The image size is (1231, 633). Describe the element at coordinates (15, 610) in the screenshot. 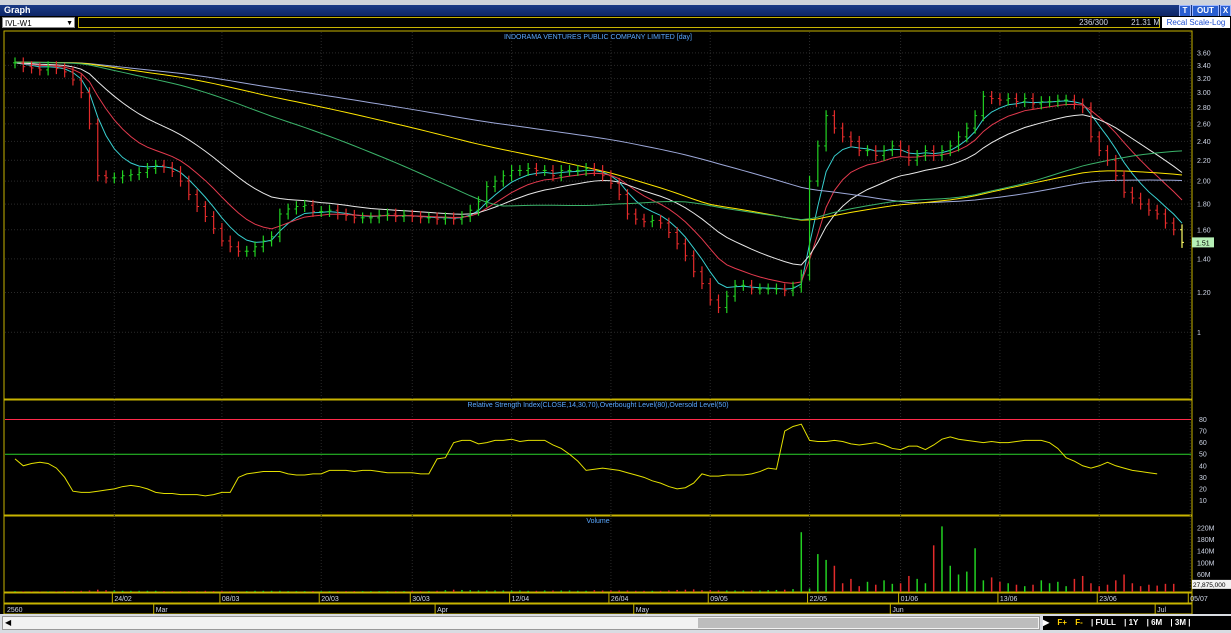

I see `month-tick-label: 2560` at that location.